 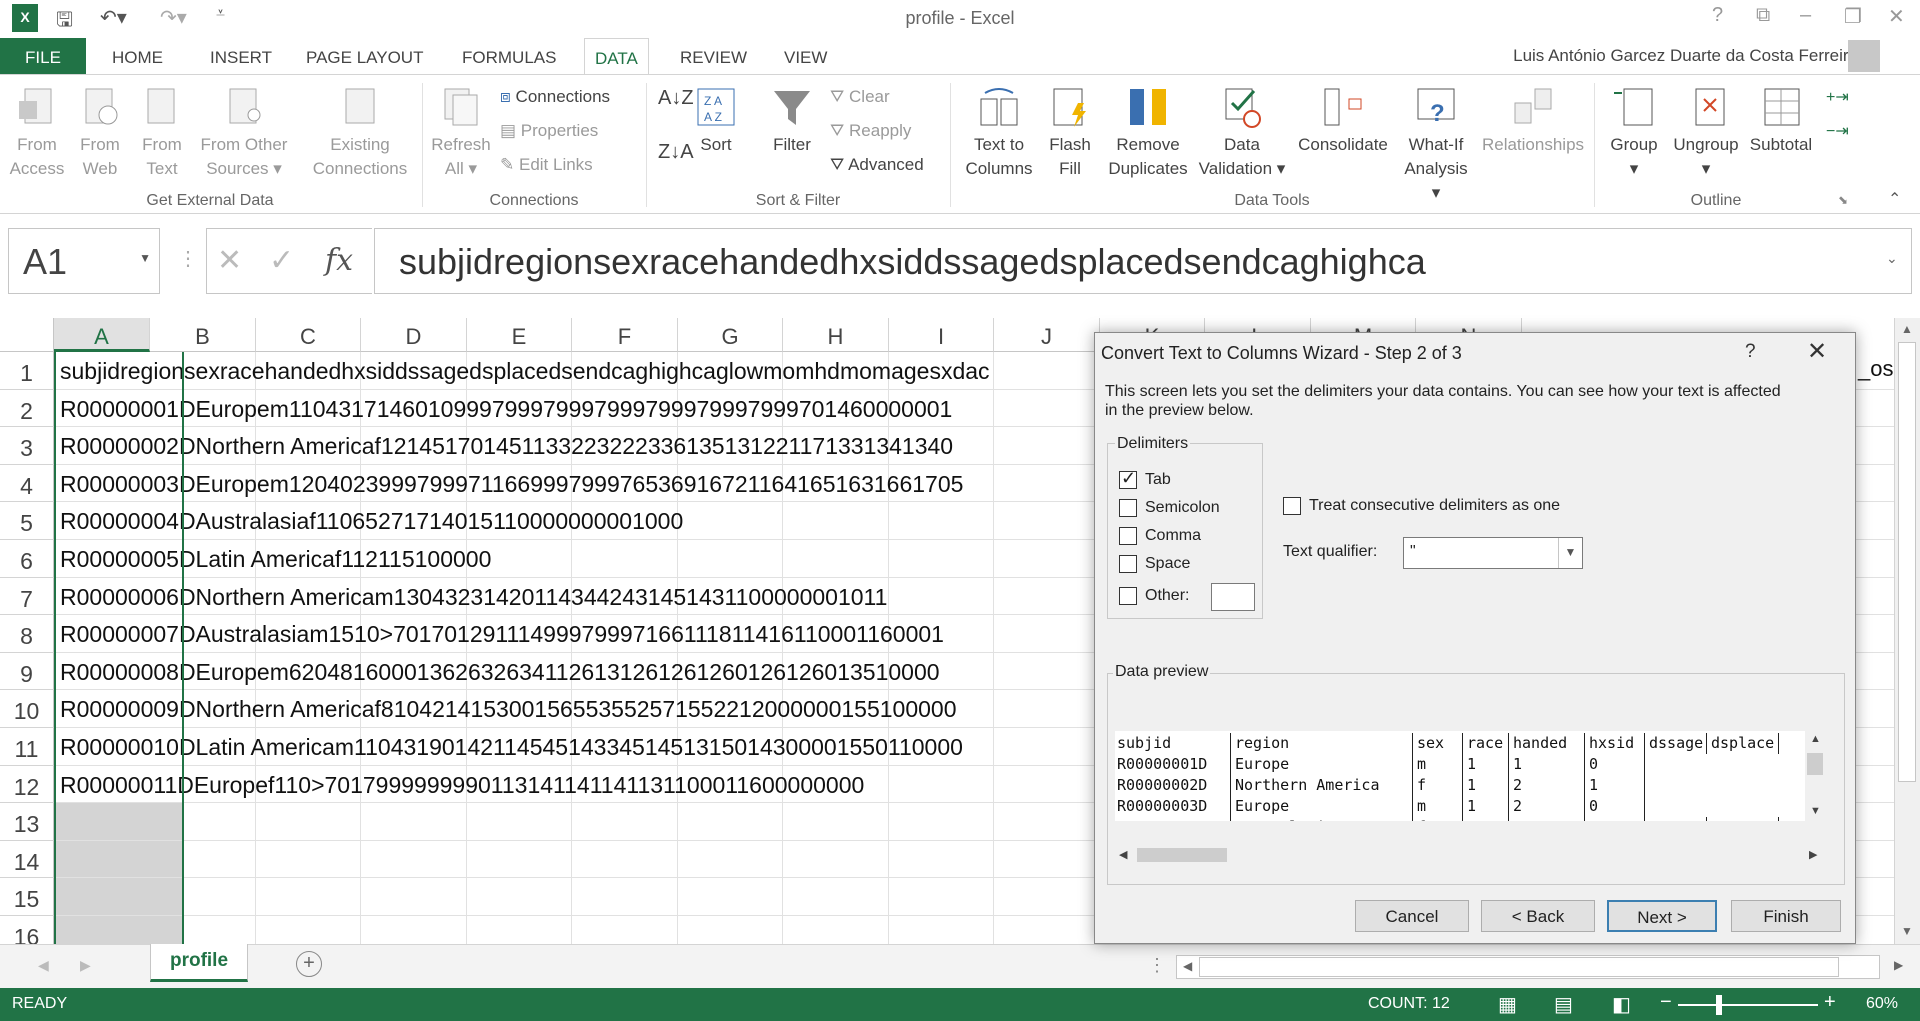 What do you see at coordinates (1805, 15) in the screenshot?
I see `minimize-icon: –` at bounding box center [1805, 15].